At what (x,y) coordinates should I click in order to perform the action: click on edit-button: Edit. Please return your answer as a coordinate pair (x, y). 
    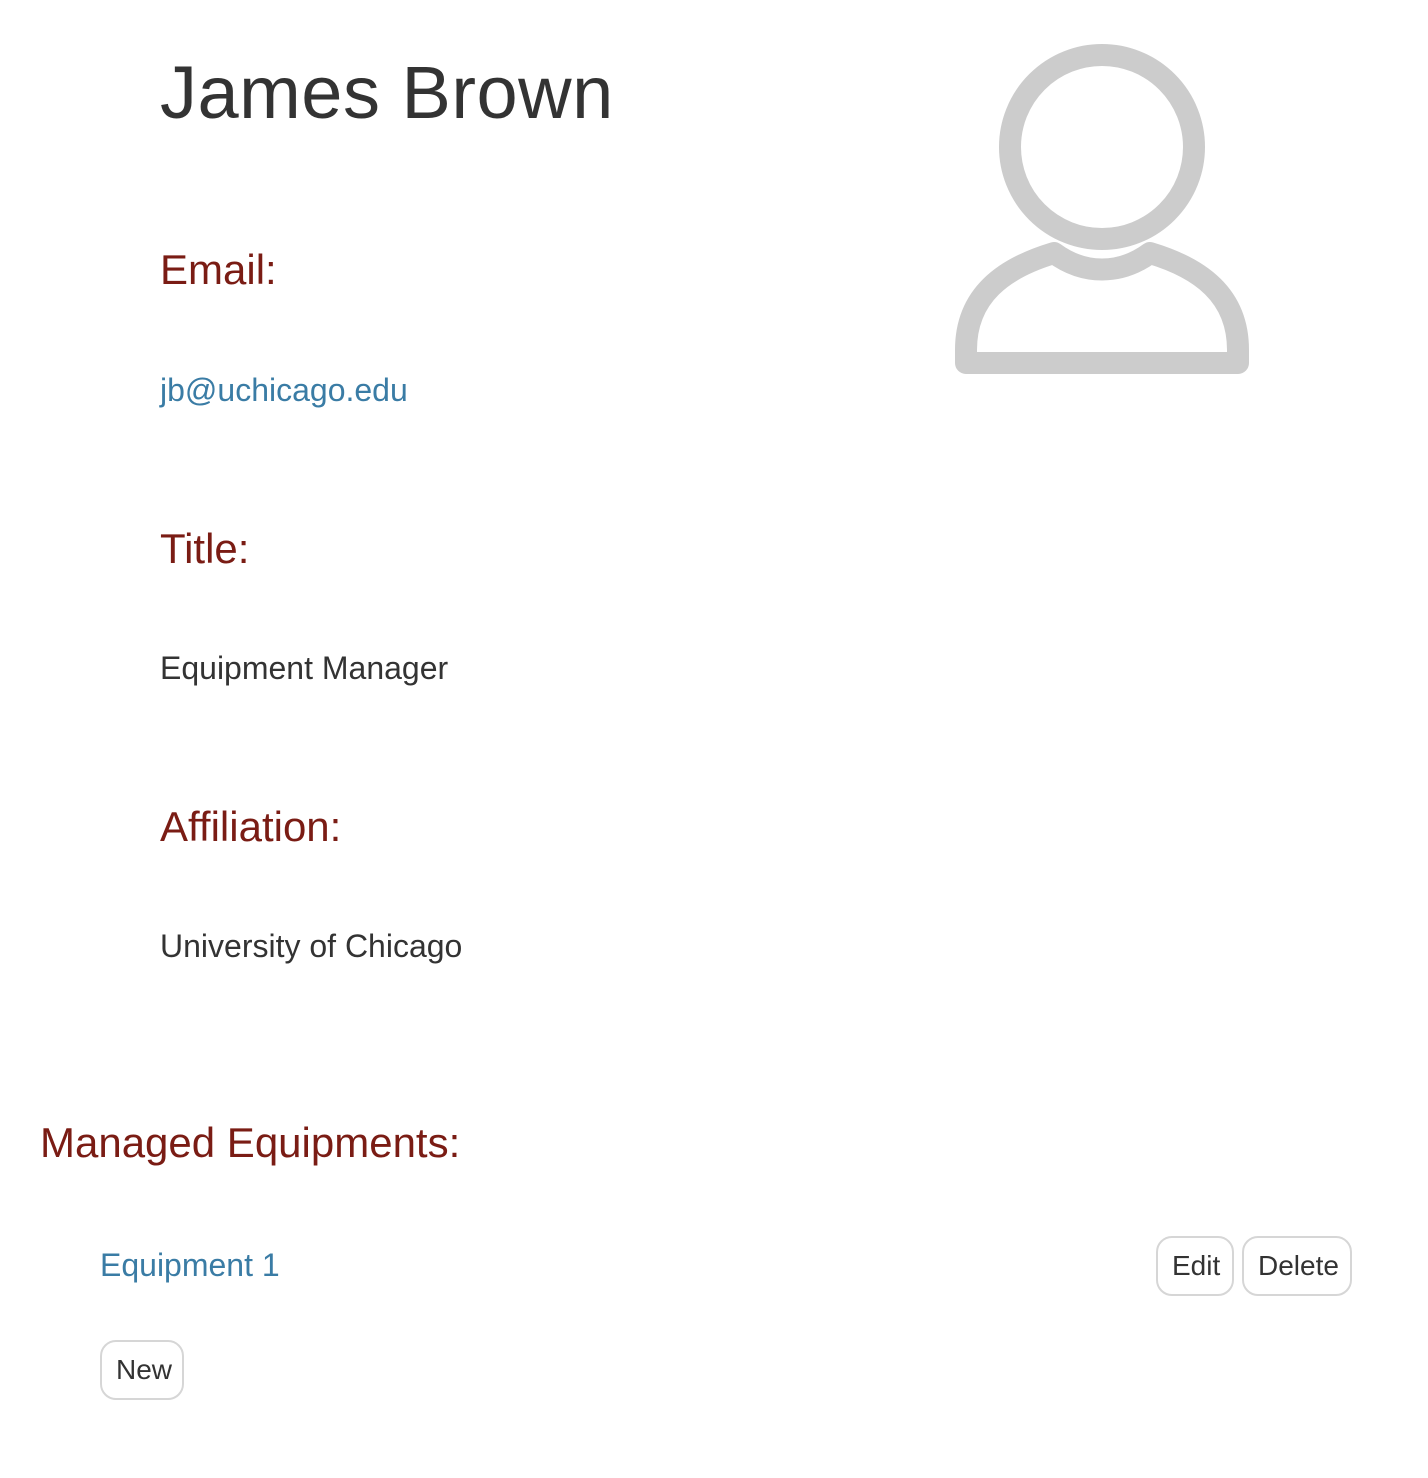
    Looking at the image, I should click on (1195, 1266).